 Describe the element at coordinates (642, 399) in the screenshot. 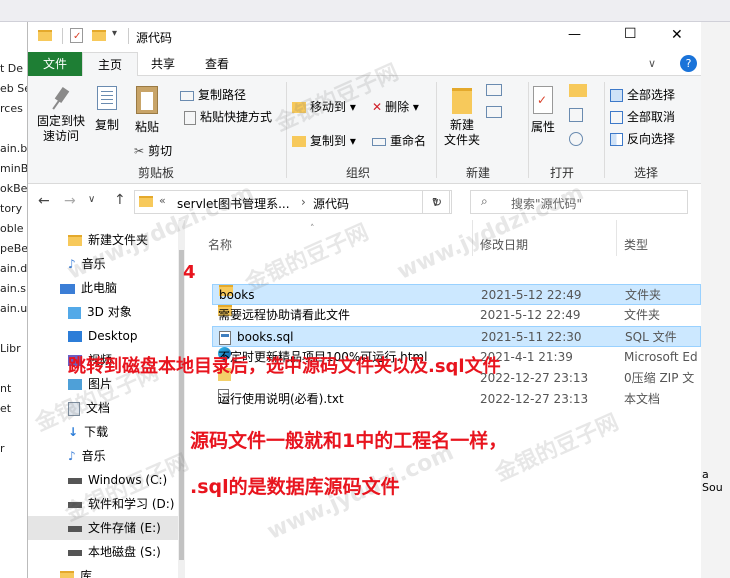

I see `file-type: 本文档` at that location.